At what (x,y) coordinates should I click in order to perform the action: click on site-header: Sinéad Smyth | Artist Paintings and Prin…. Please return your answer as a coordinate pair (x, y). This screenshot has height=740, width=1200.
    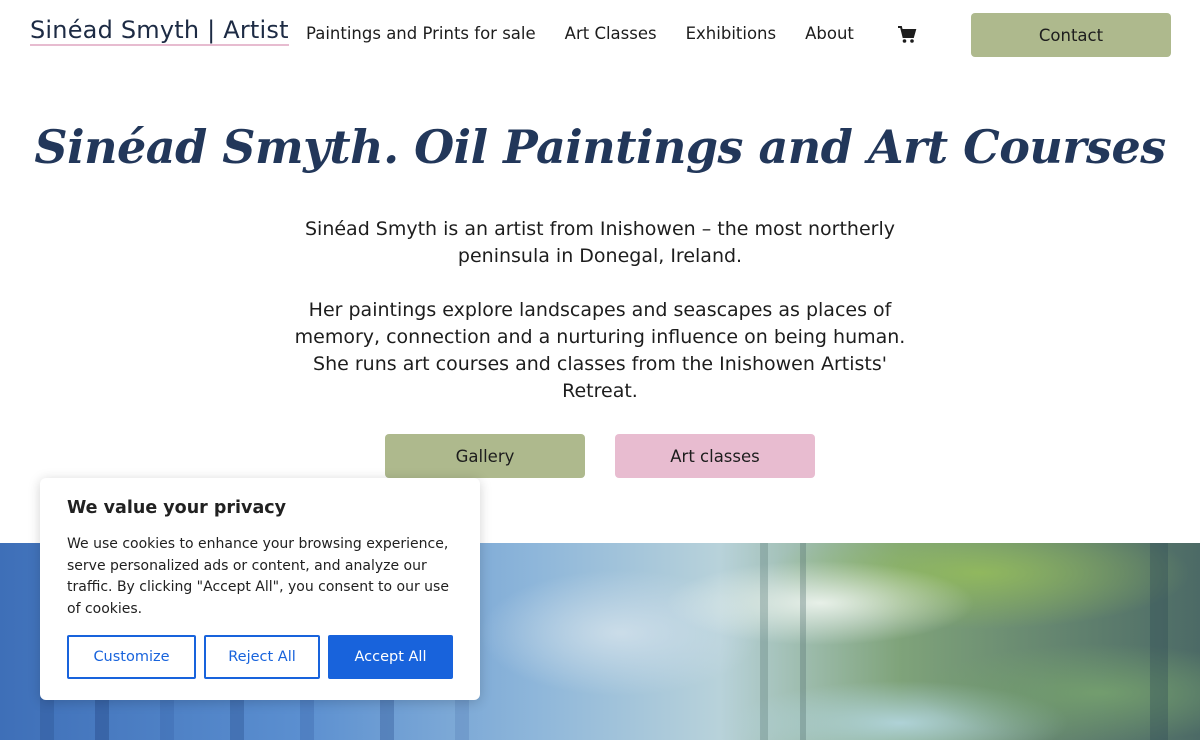
    Looking at the image, I should click on (600, 35).